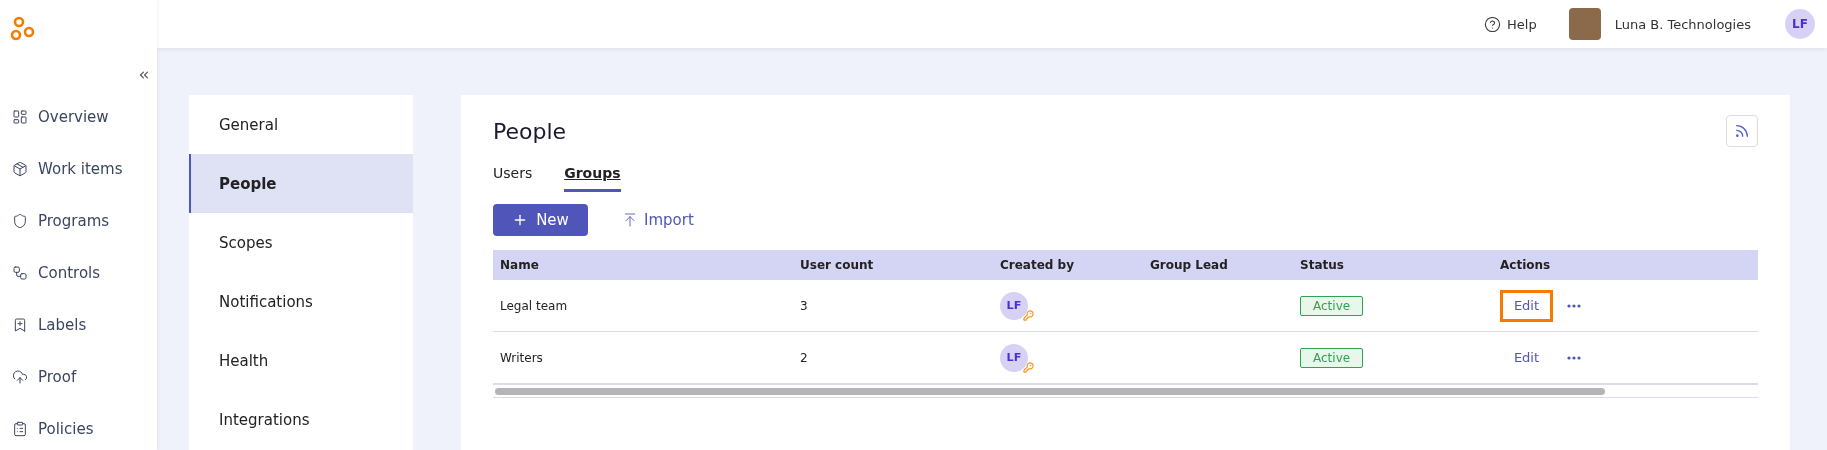 Image resolution: width=1827 pixels, height=450 pixels. Describe the element at coordinates (20, 117) in the screenshot. I see `layout-icon` at that location.